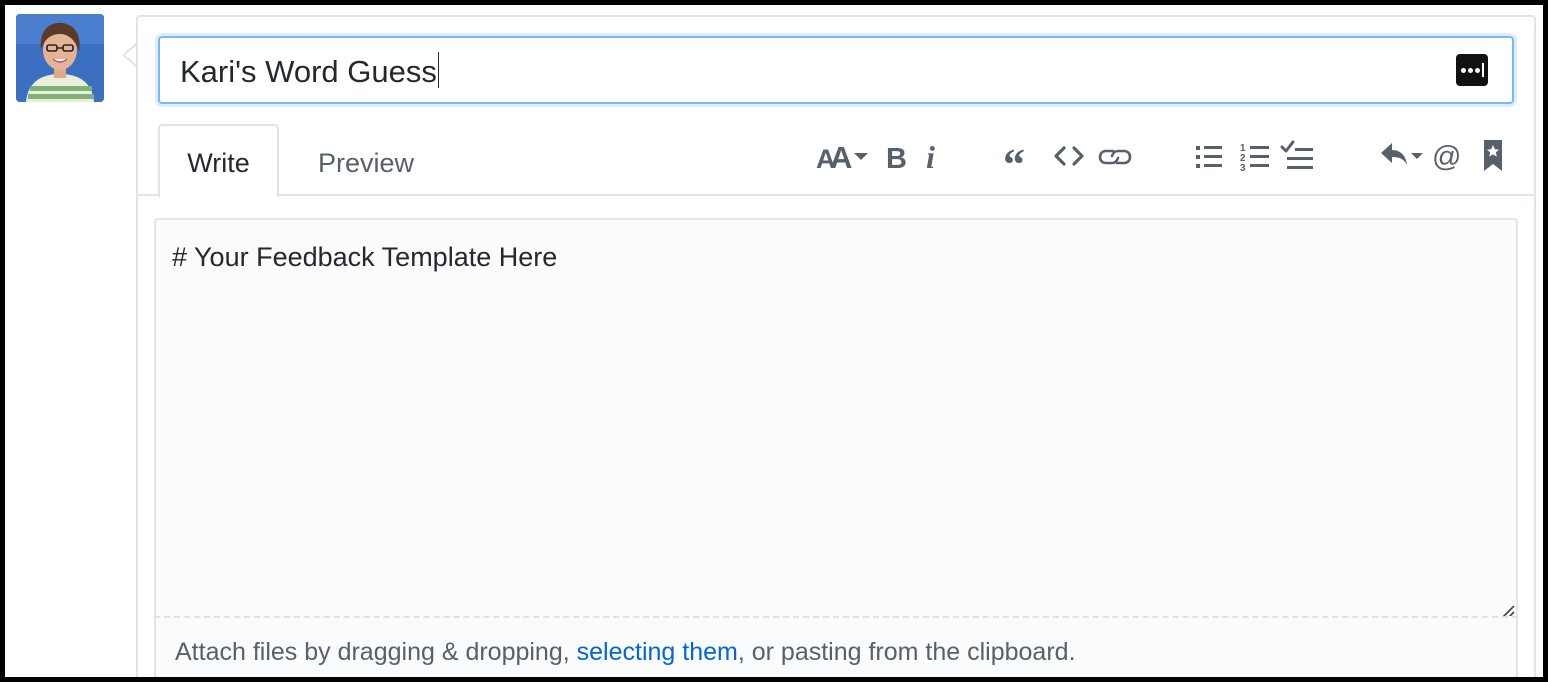 The width and height of the screenshot is (1548, 682). Describe the element at coordinates (60, 58) in the screenshot. I see `avatar` at that location.